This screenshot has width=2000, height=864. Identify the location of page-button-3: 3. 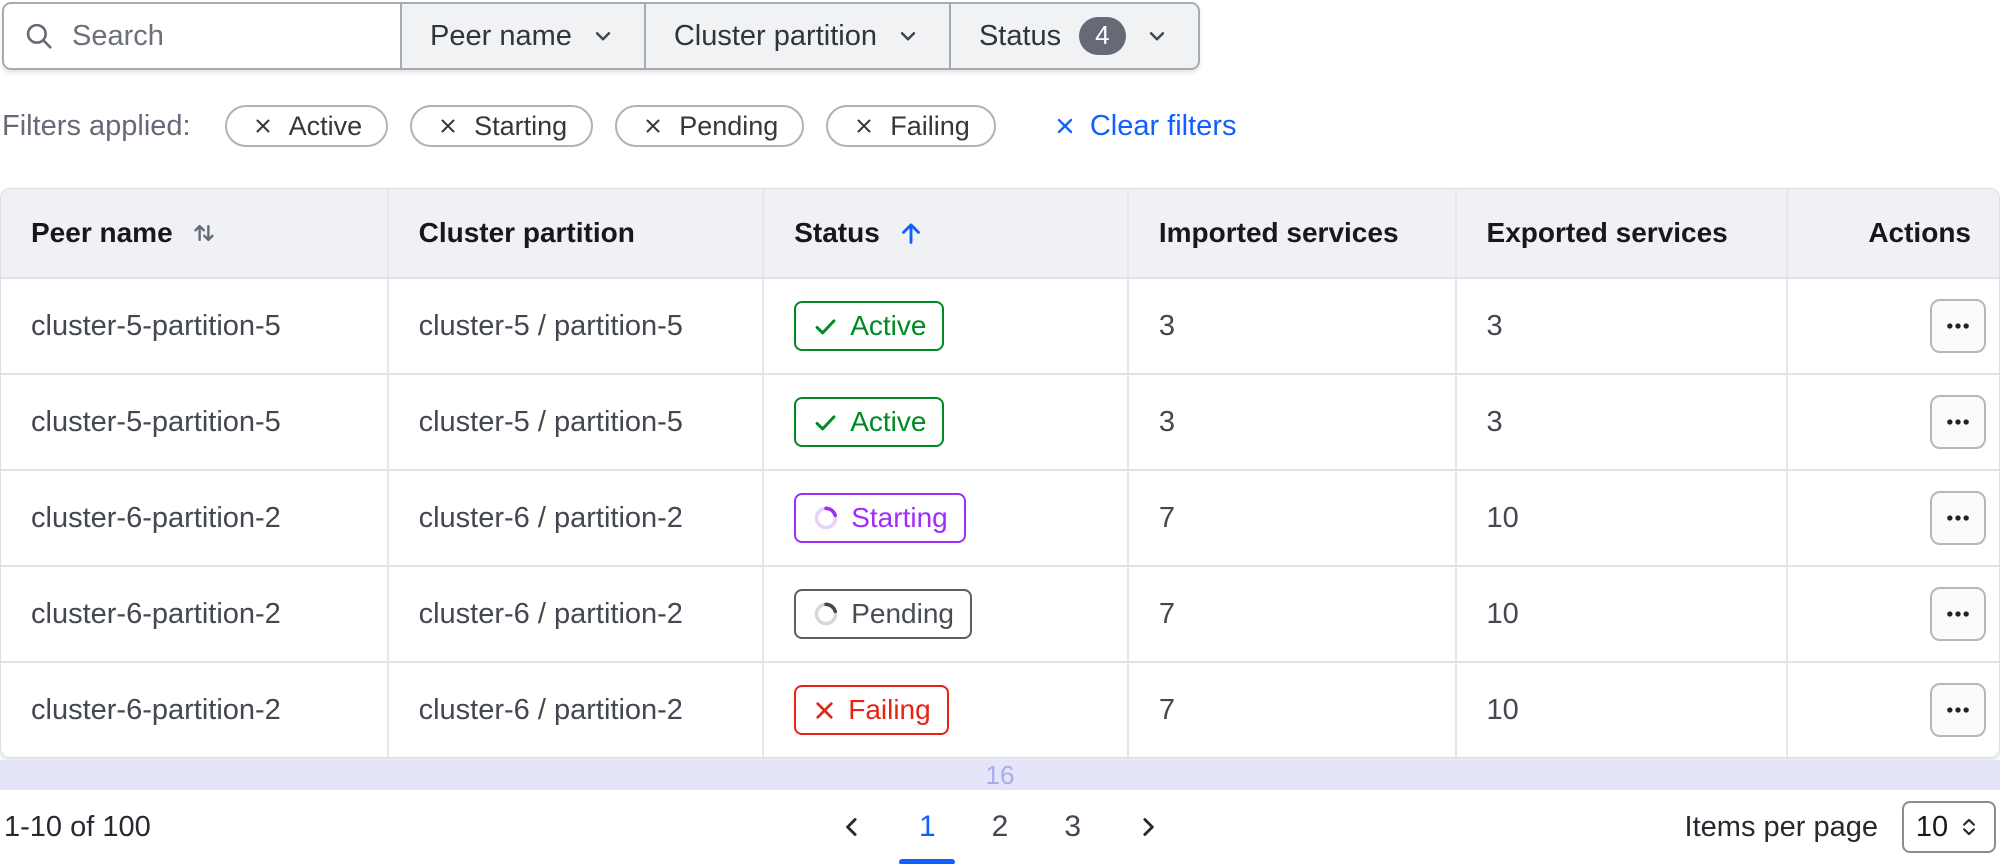
(1072, 827).